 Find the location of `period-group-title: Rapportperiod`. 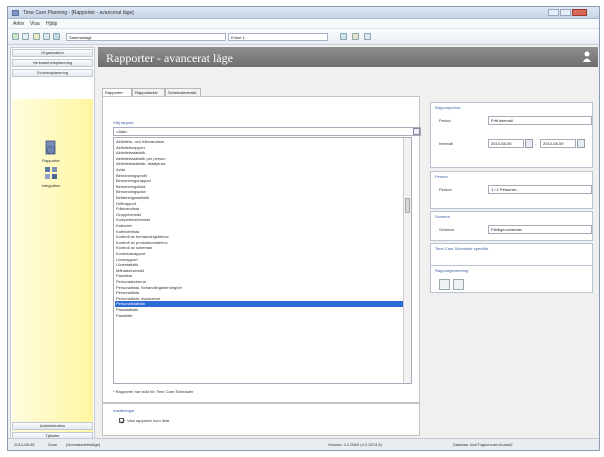

period-group-title: Rapportperiod is located at coordinates (448, 107).